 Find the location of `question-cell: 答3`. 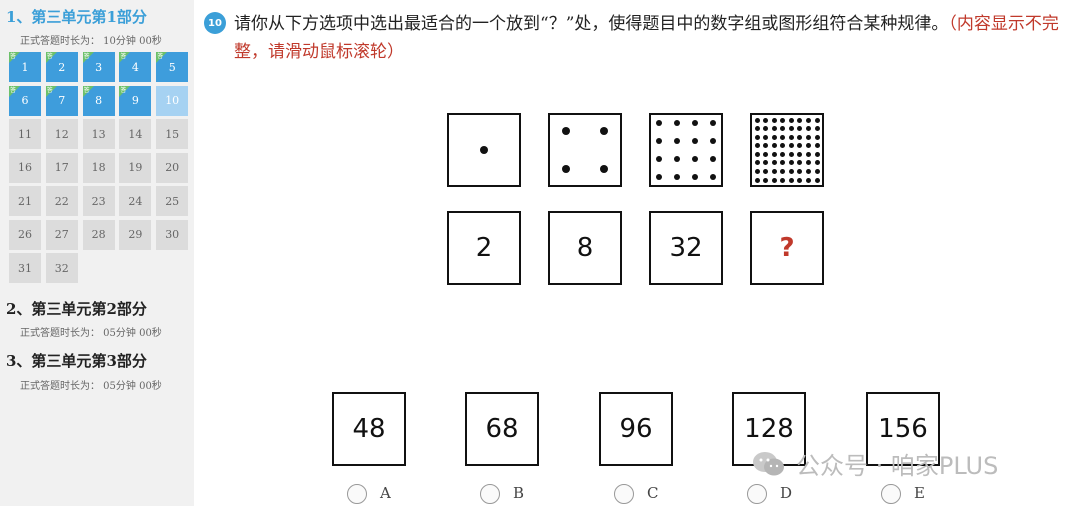

question-cell: 答3 is located at coordinates (98, 67).